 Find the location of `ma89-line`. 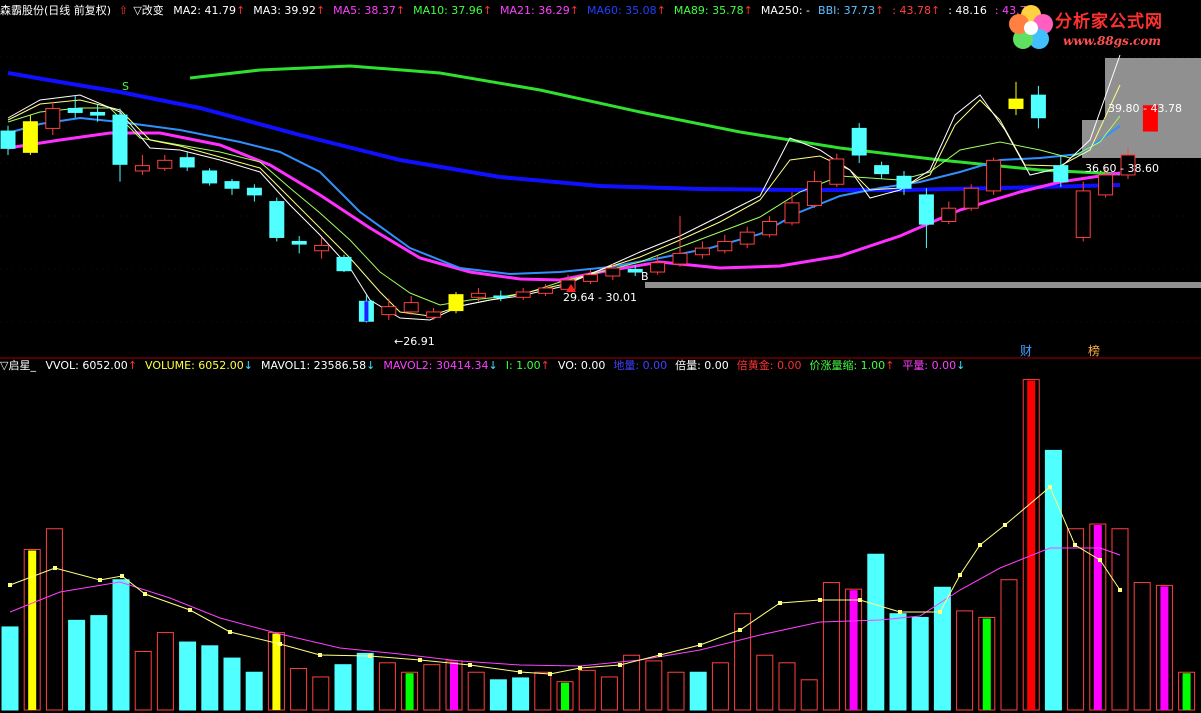

ma89-line is located at coordinates (655, 120).